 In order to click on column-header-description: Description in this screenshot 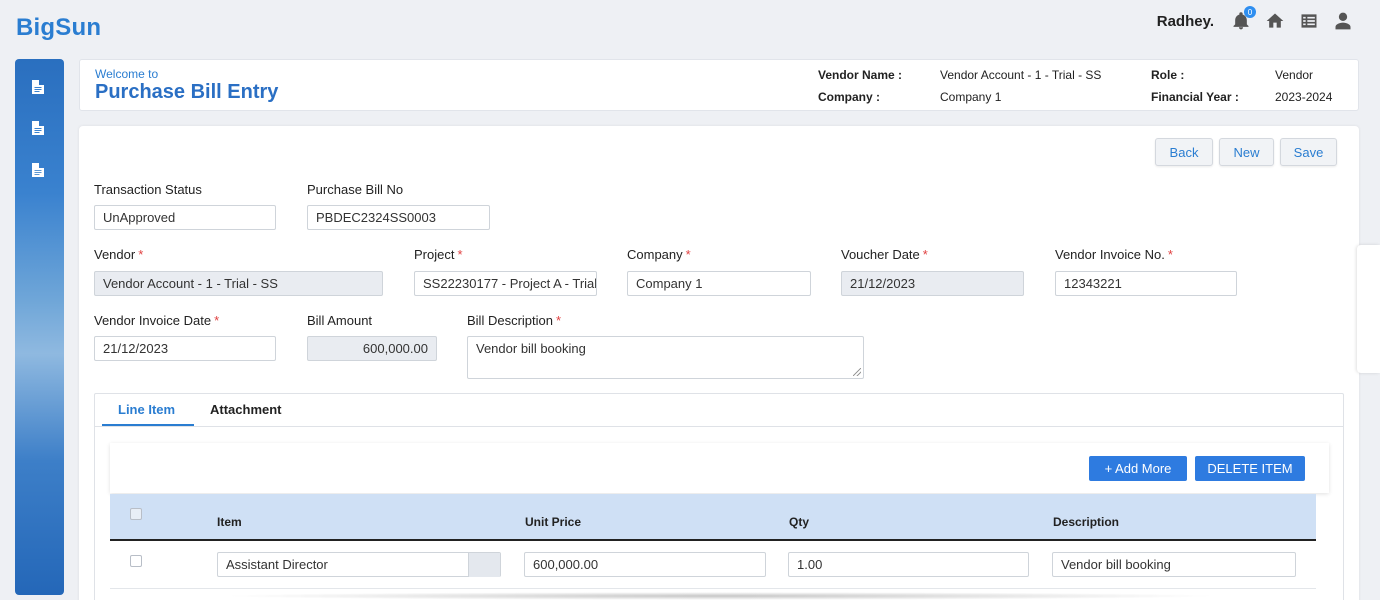, I will do `click(1086, 522)`.